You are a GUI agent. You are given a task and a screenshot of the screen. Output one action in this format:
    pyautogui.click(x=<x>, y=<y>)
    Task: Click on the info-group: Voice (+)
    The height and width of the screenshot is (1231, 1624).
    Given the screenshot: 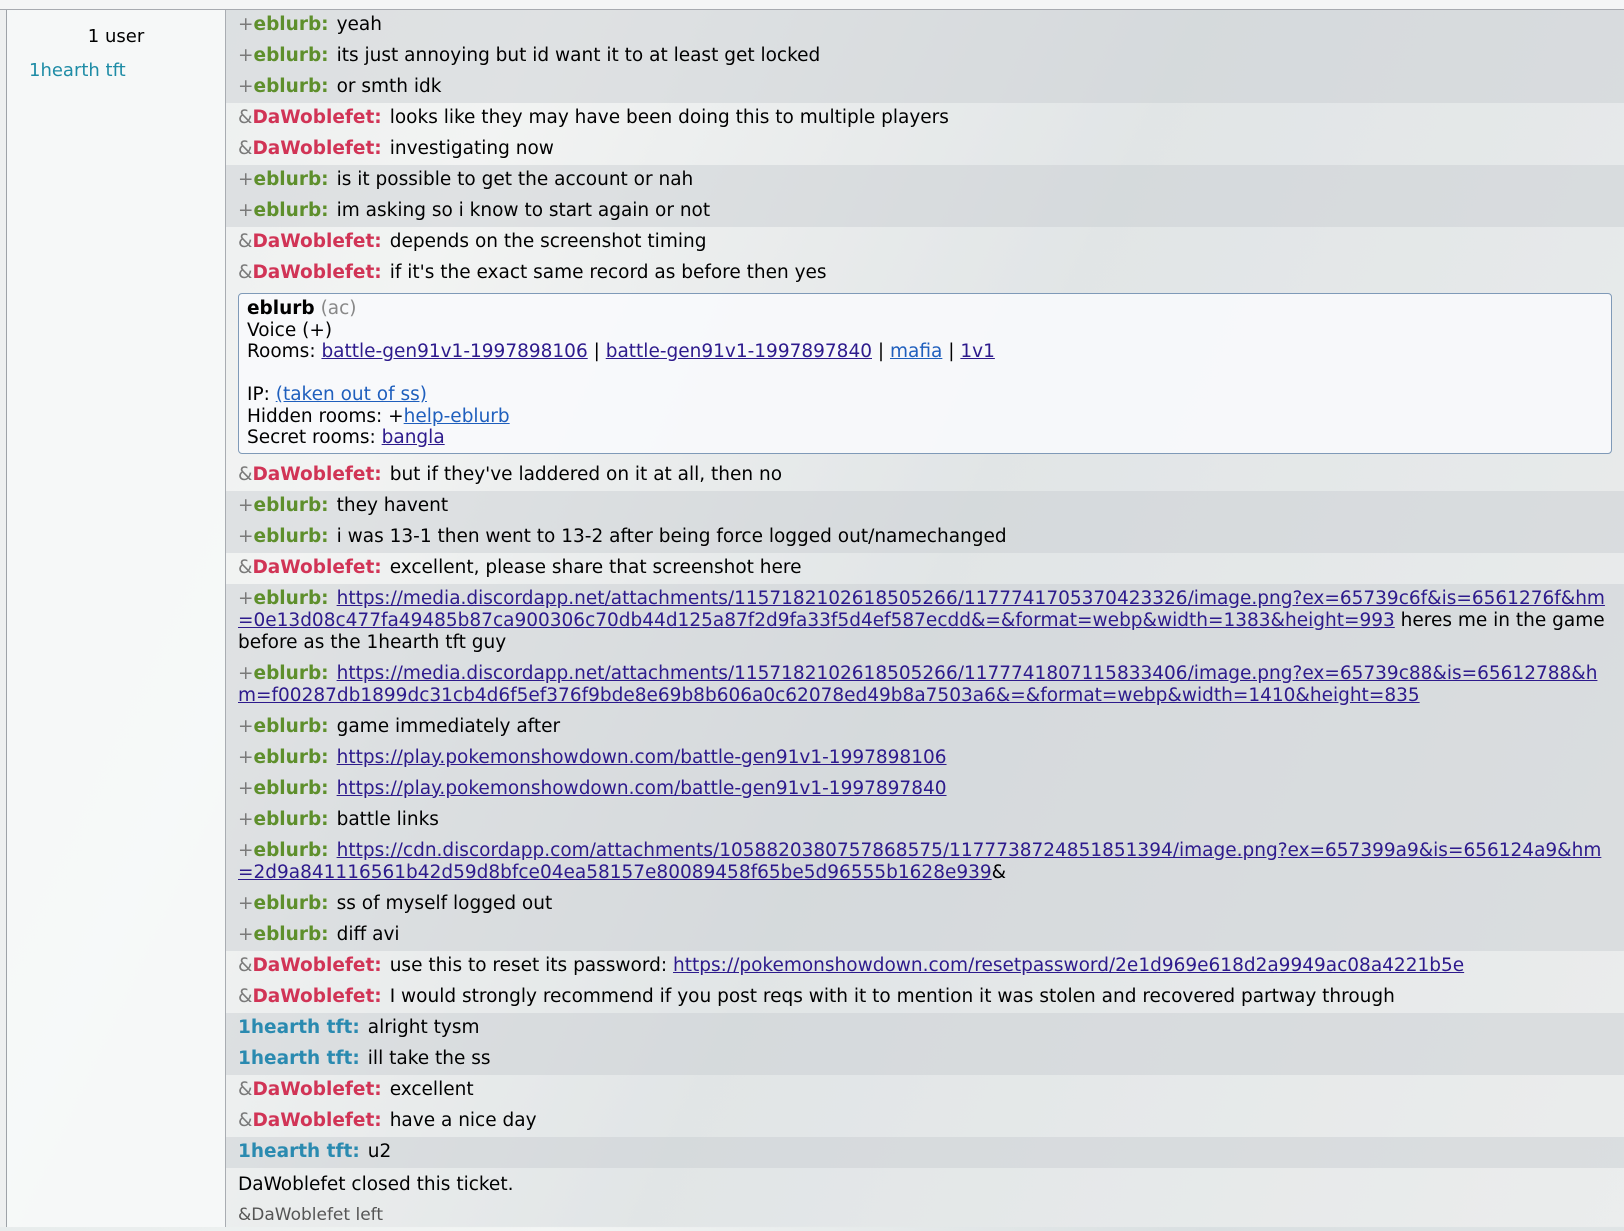 What is the action you would take?
    pyautogui.click(x=290, y=330)
    